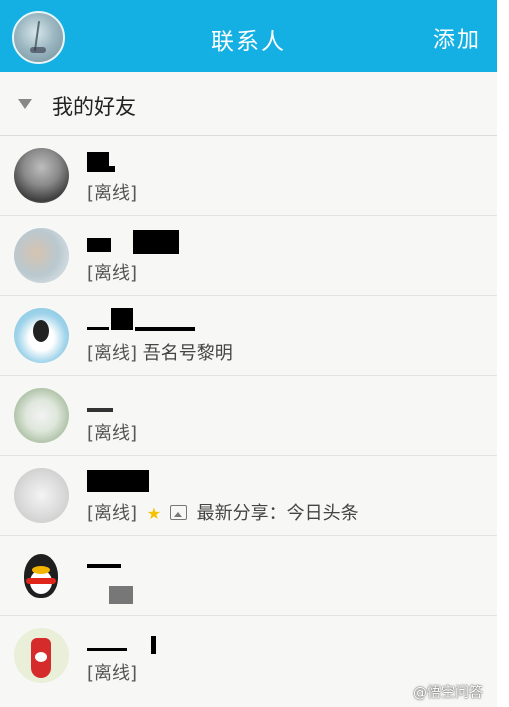  What do you see at coordinates (457, 38) in the screenshot?
I see `add-contact-button: 添加` at bounding box center [457, 38].